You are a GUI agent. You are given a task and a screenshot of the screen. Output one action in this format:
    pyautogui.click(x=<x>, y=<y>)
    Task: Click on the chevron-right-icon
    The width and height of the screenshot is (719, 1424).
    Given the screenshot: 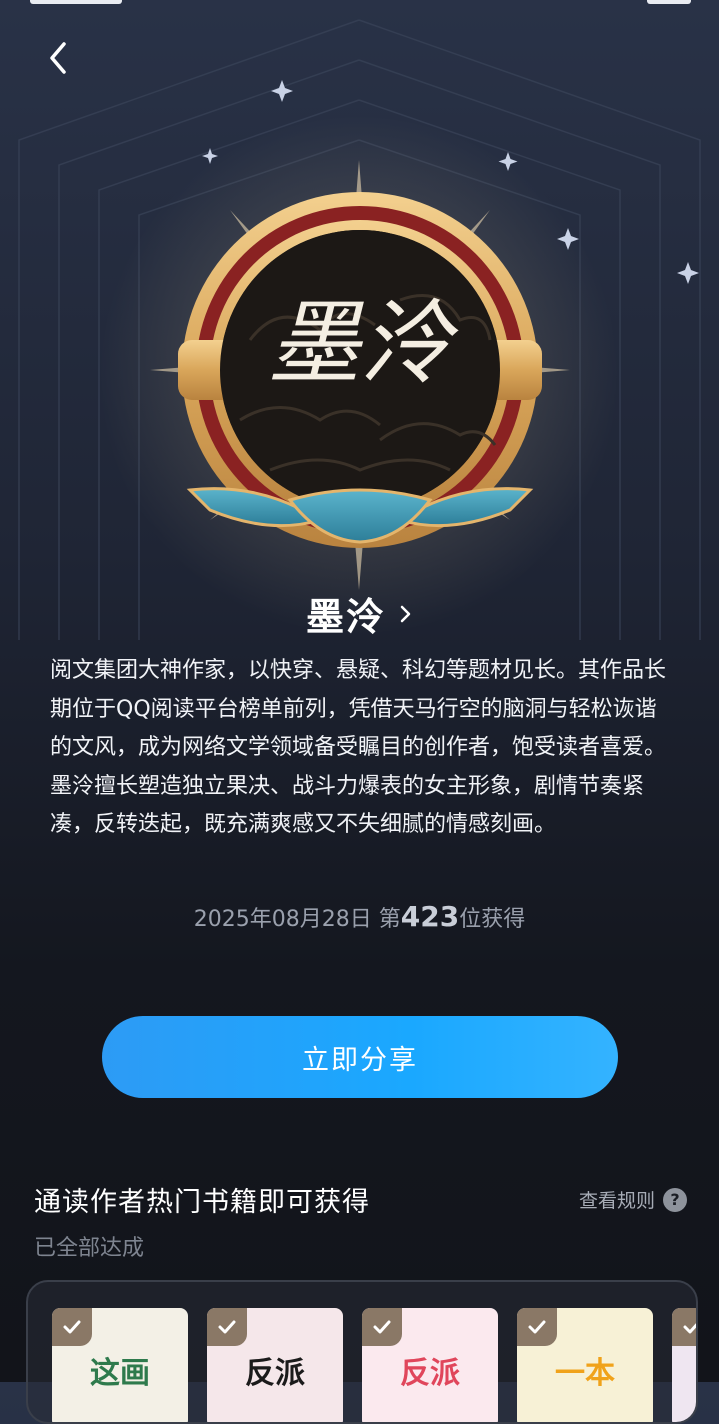 What is the action you would take?
    pyautogui.click(x=405, y=613)
    